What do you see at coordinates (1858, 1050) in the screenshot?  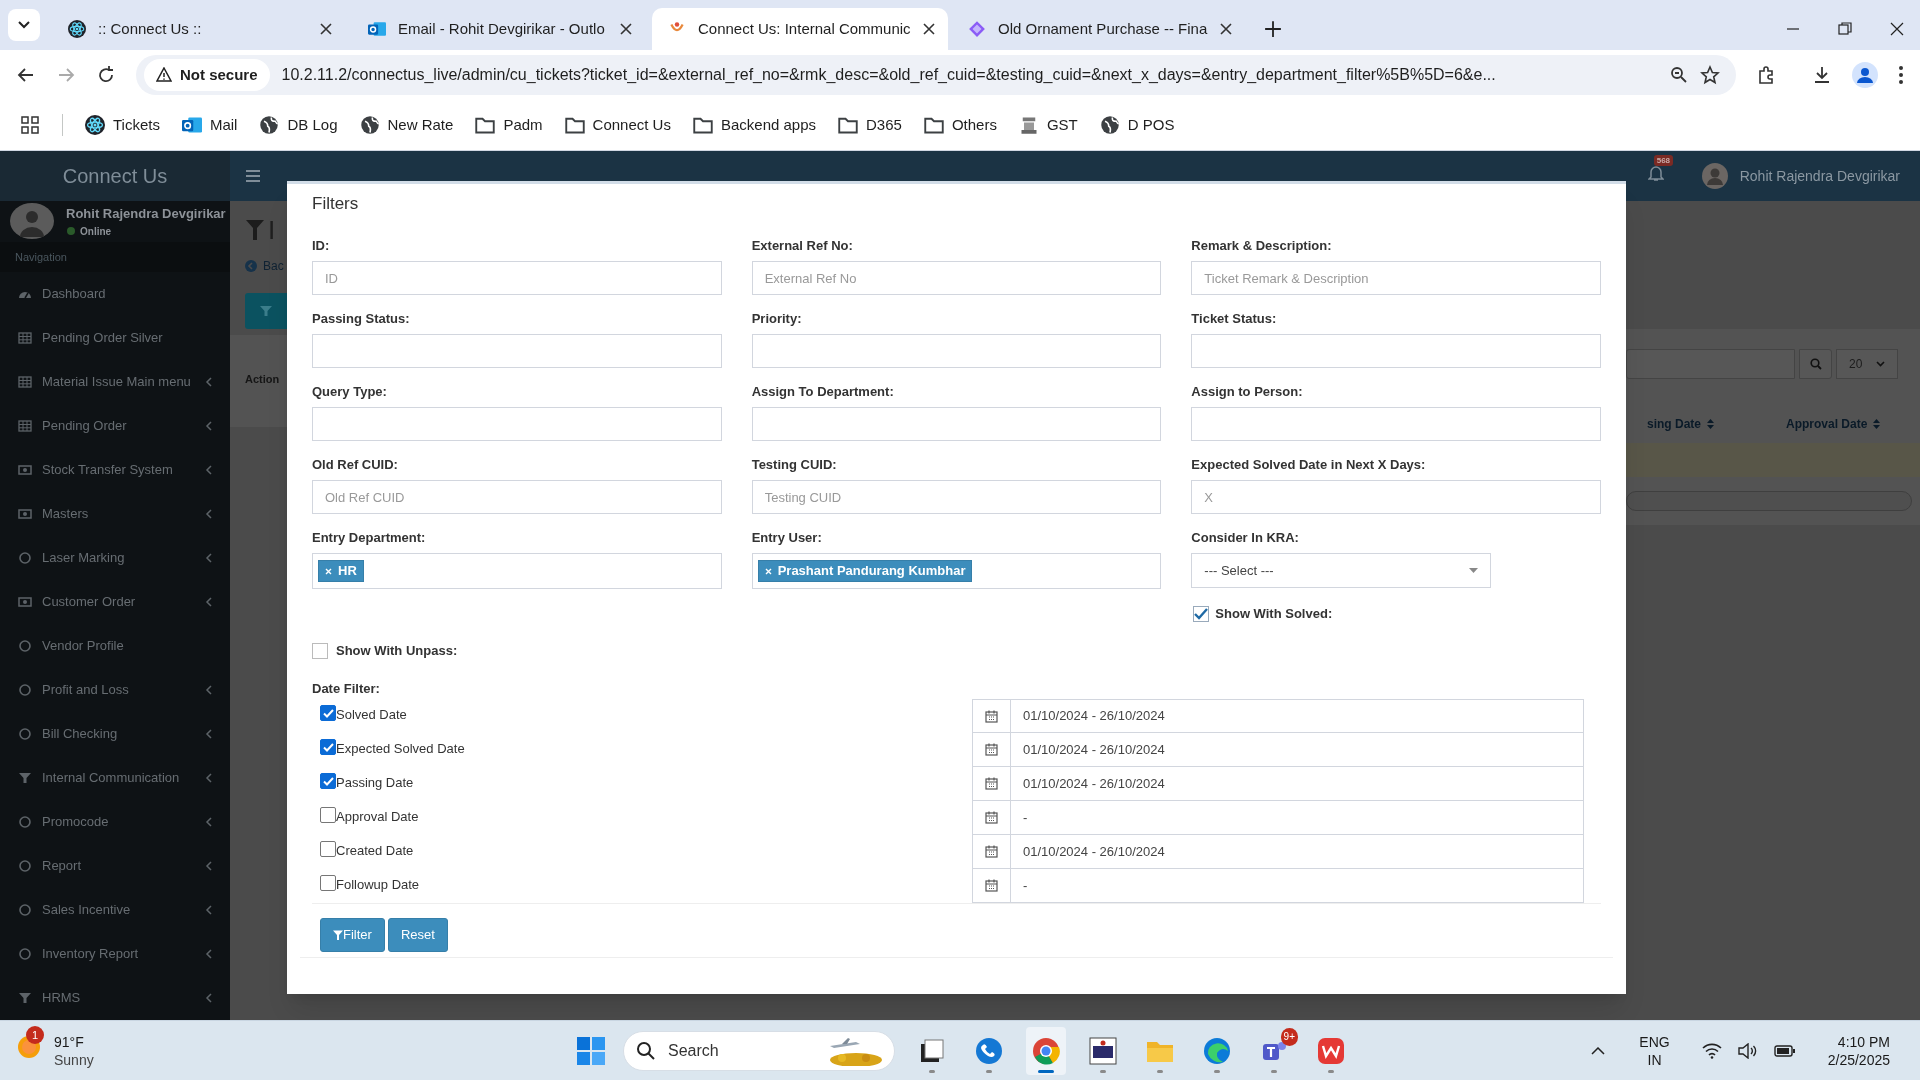 I see `clock: 4:10 PM 2/25/2025` at bounding box center [1858, 1050].